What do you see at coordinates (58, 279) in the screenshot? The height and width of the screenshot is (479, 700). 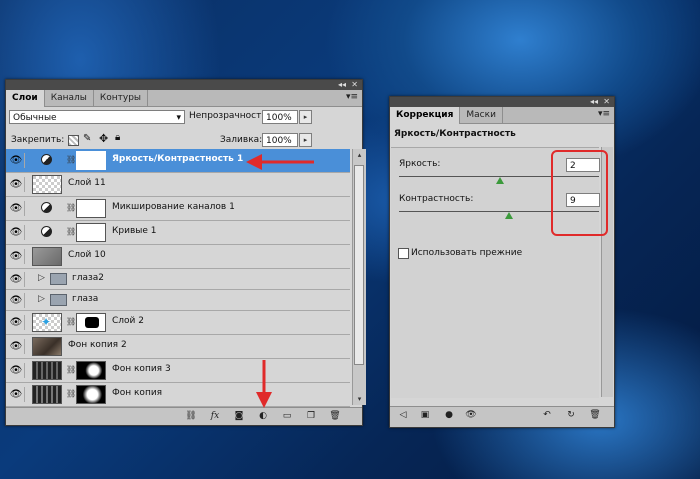 I see `folder-icon` at bounding box center [58, 279].